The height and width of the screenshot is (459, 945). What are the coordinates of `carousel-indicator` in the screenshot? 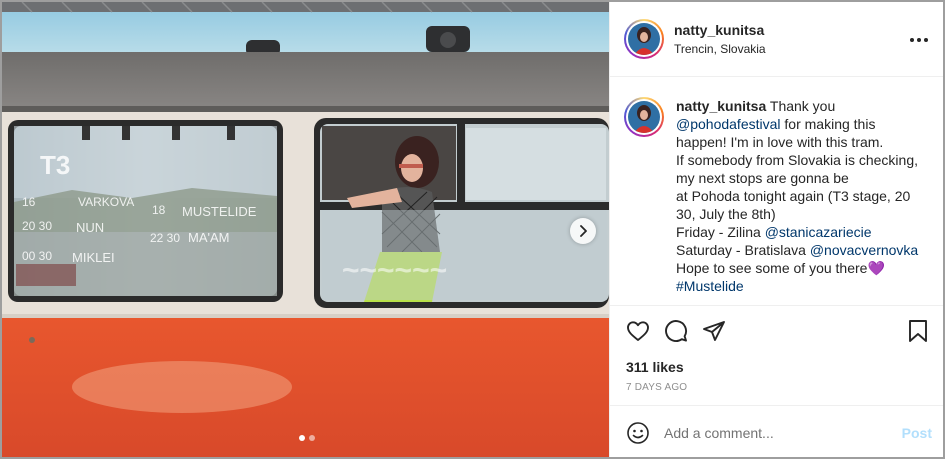 It's located at (307, 438).